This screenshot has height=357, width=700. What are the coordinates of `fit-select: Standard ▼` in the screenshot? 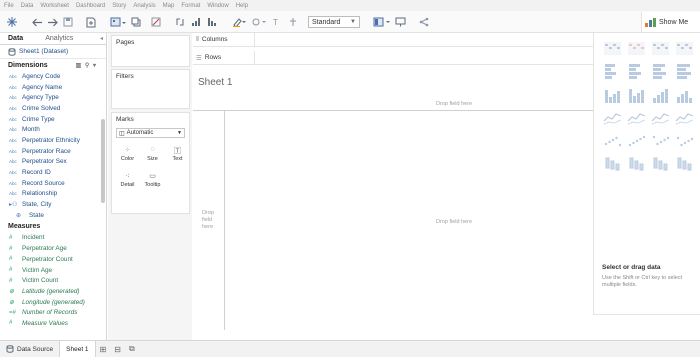 It's located at (334, 22).